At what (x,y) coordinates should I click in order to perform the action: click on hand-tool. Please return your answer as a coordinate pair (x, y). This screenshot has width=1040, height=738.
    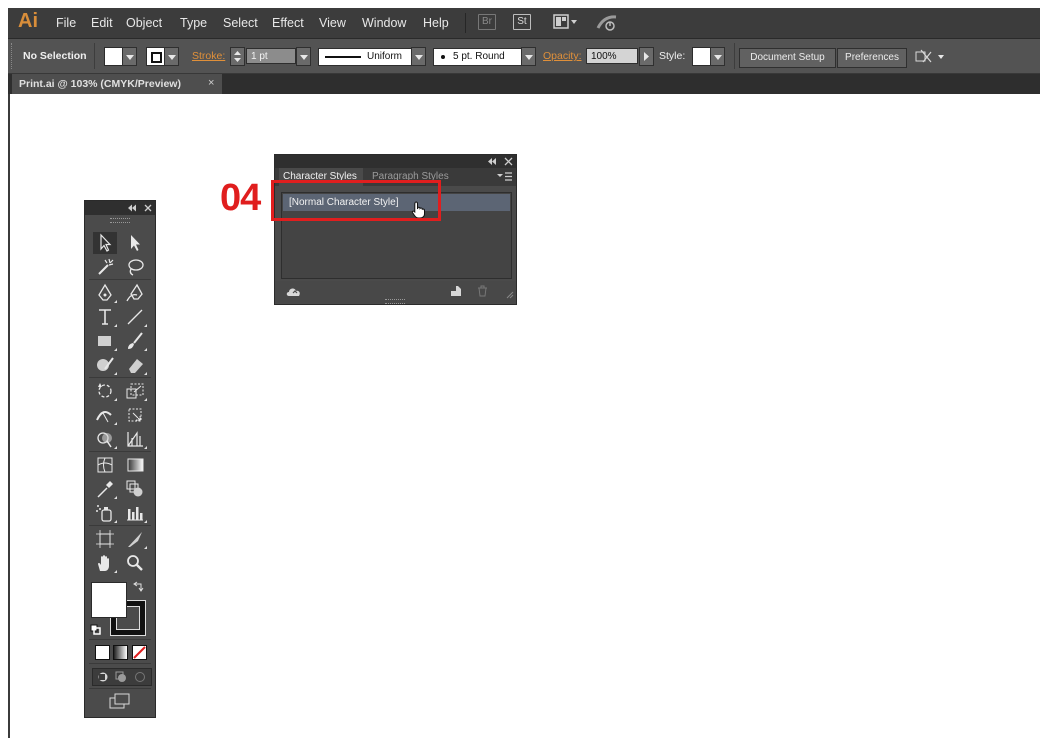
    Looking at the image, I should click on (105, 563).